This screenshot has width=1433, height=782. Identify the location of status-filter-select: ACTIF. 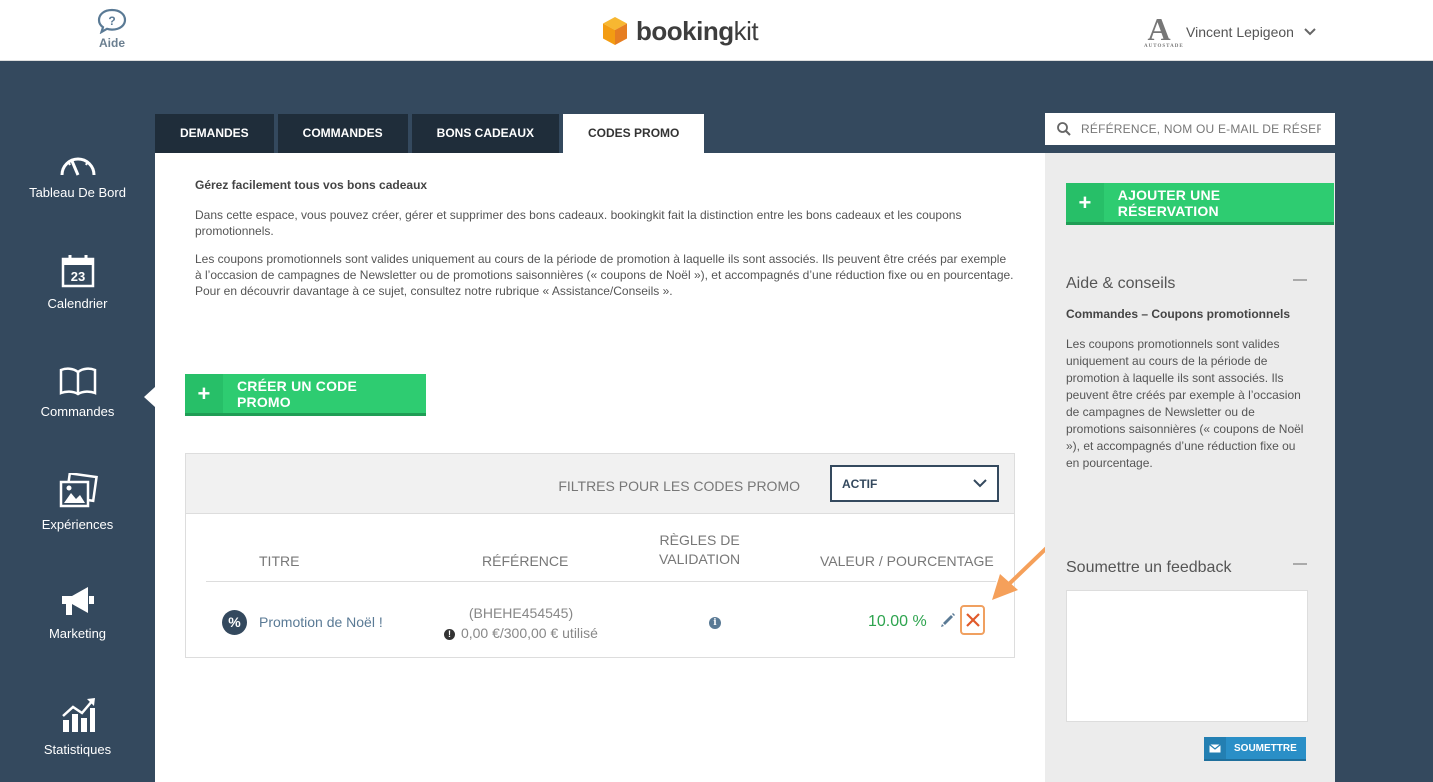
(914, 483).